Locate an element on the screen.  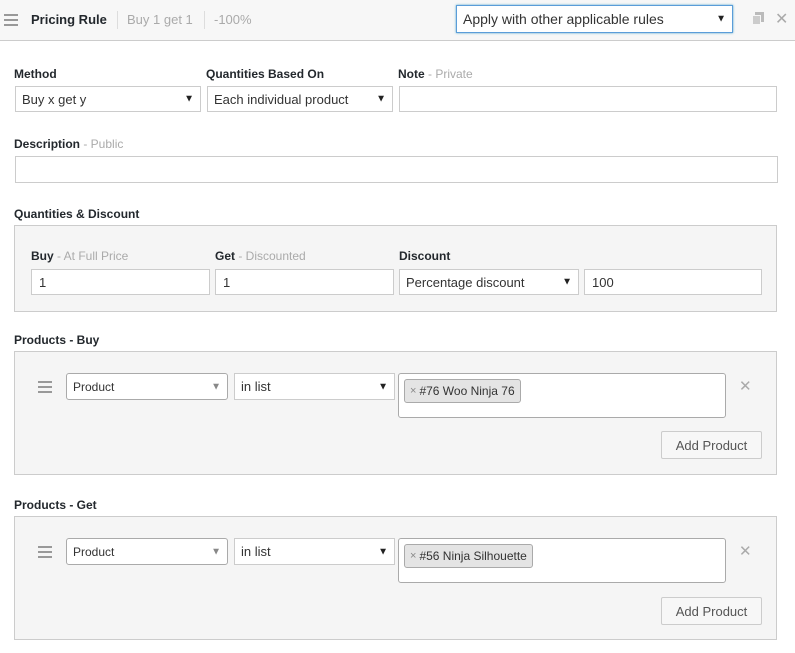
exclusivity-value: Apply with other applicable rules is located at coordinates (563, 19).